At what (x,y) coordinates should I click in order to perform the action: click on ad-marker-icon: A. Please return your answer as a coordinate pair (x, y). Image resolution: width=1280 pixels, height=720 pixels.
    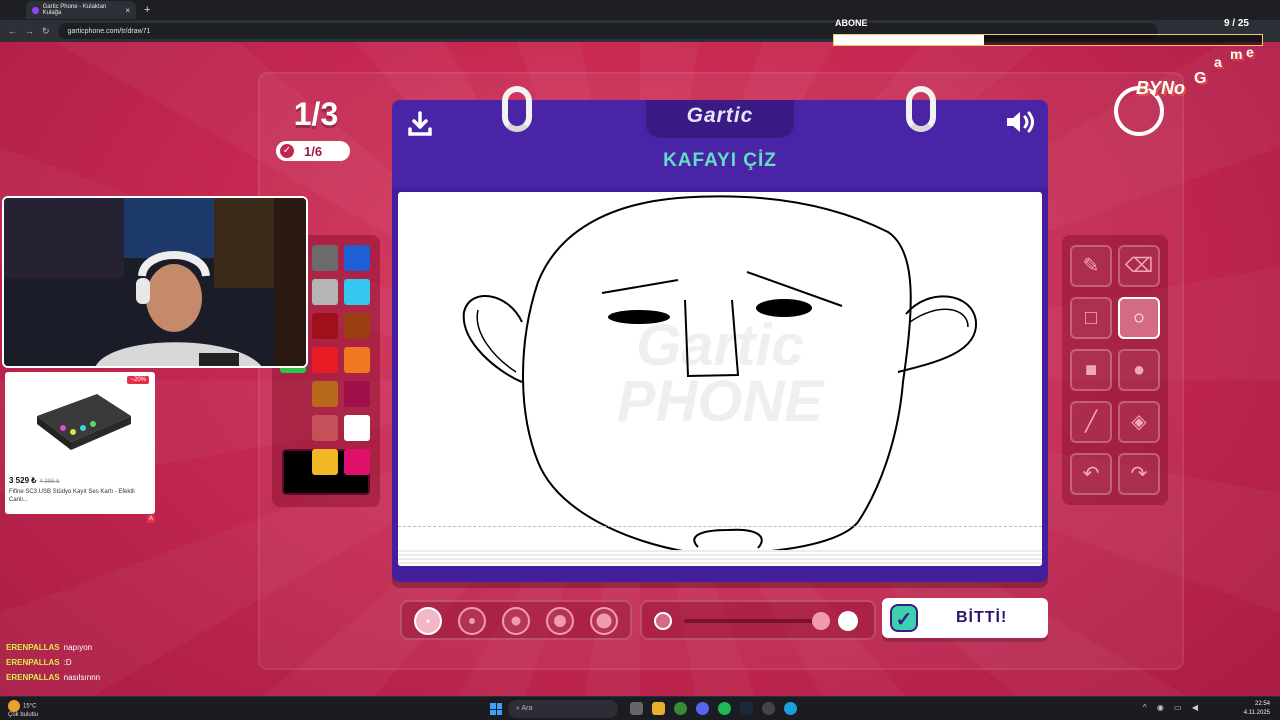
    Looking at the image, I should click on (151, 519).